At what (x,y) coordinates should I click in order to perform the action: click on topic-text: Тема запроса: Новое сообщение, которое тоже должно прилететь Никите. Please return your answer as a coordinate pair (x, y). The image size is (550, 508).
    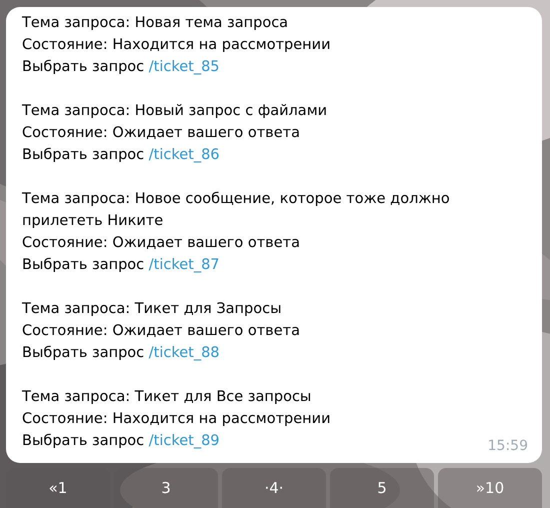
    Looking at the image, I should click on (236, 210).